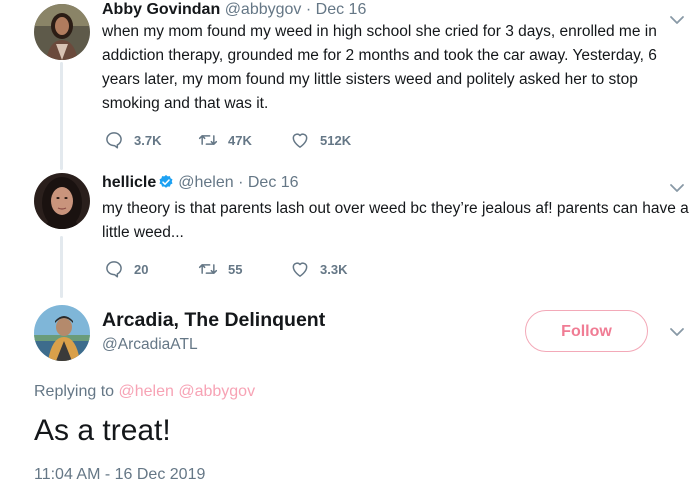 This screenshot has width=700, height=502. What do you see at coordinates (318, 269) in the screenshot?
I see `like-button: 3.3K` at bounding box center [318, 269].